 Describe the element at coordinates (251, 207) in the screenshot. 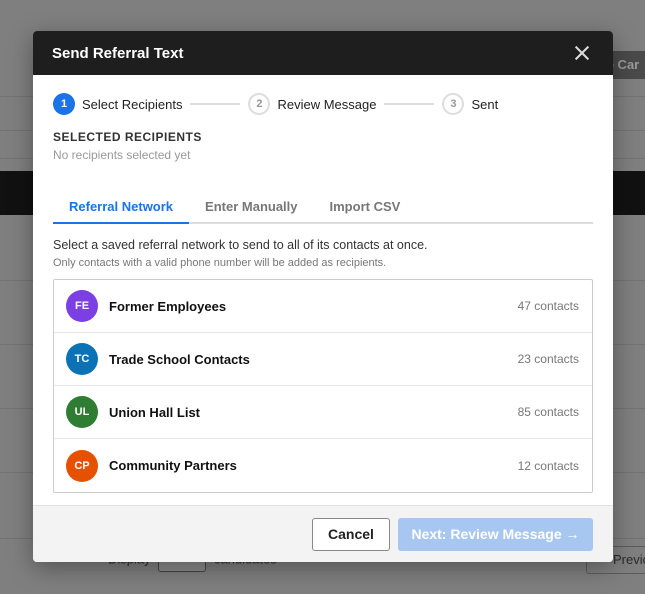

I see `tab-enter-manually: Enter Manually` at that location.